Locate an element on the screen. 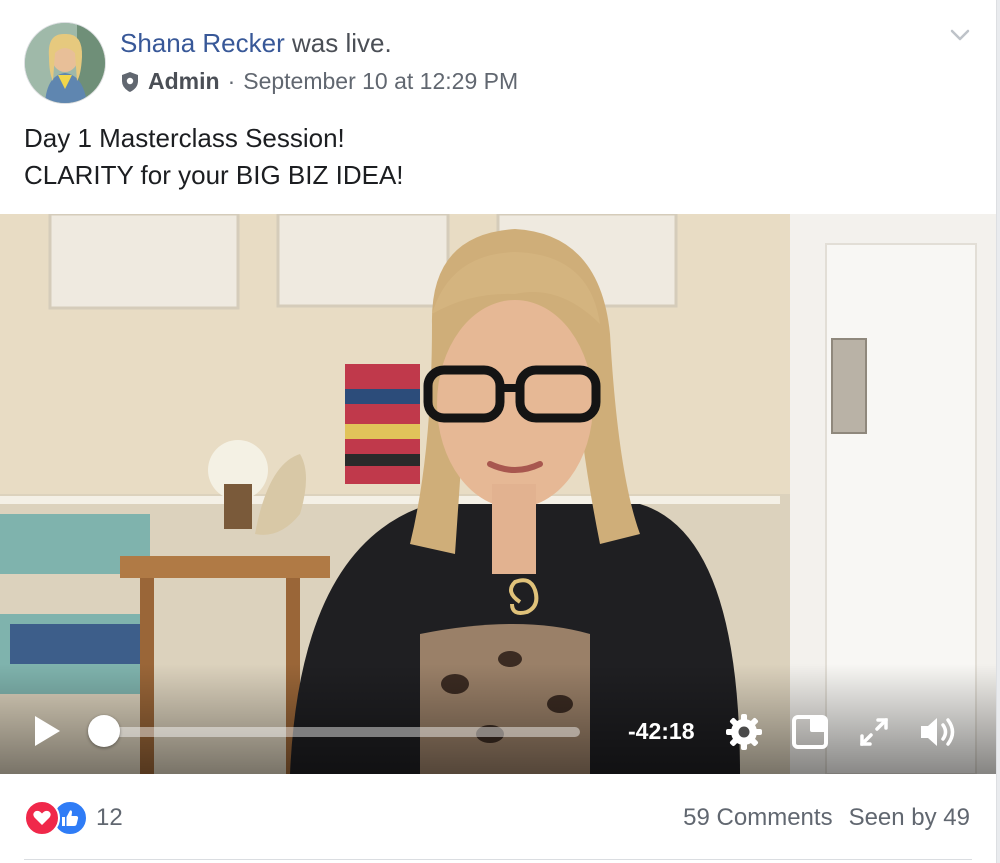 The width and height of the screenshot is (1000, 863). love-reaction-icon is located at coordinates (42, 818).